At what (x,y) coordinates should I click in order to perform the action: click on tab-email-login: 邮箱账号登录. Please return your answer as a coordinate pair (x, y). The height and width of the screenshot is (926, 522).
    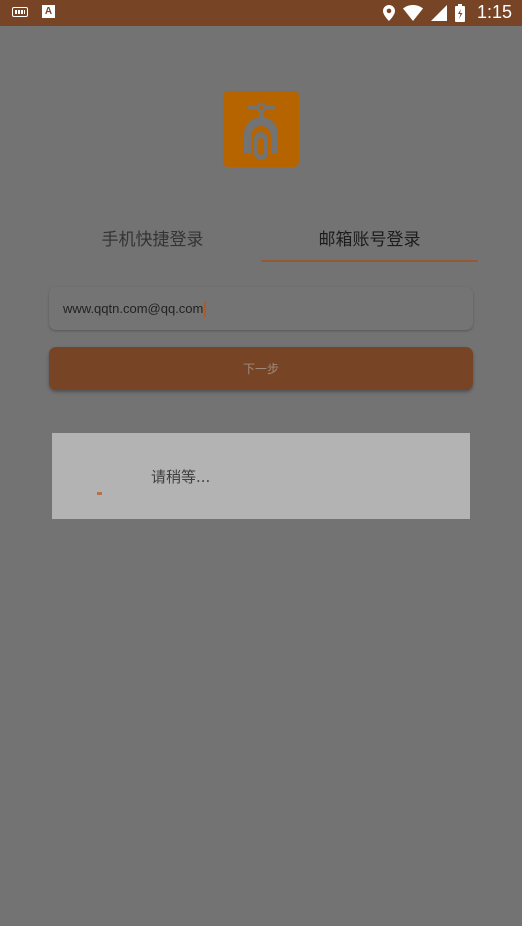
    Looking at the image, I should click on (369, 237).